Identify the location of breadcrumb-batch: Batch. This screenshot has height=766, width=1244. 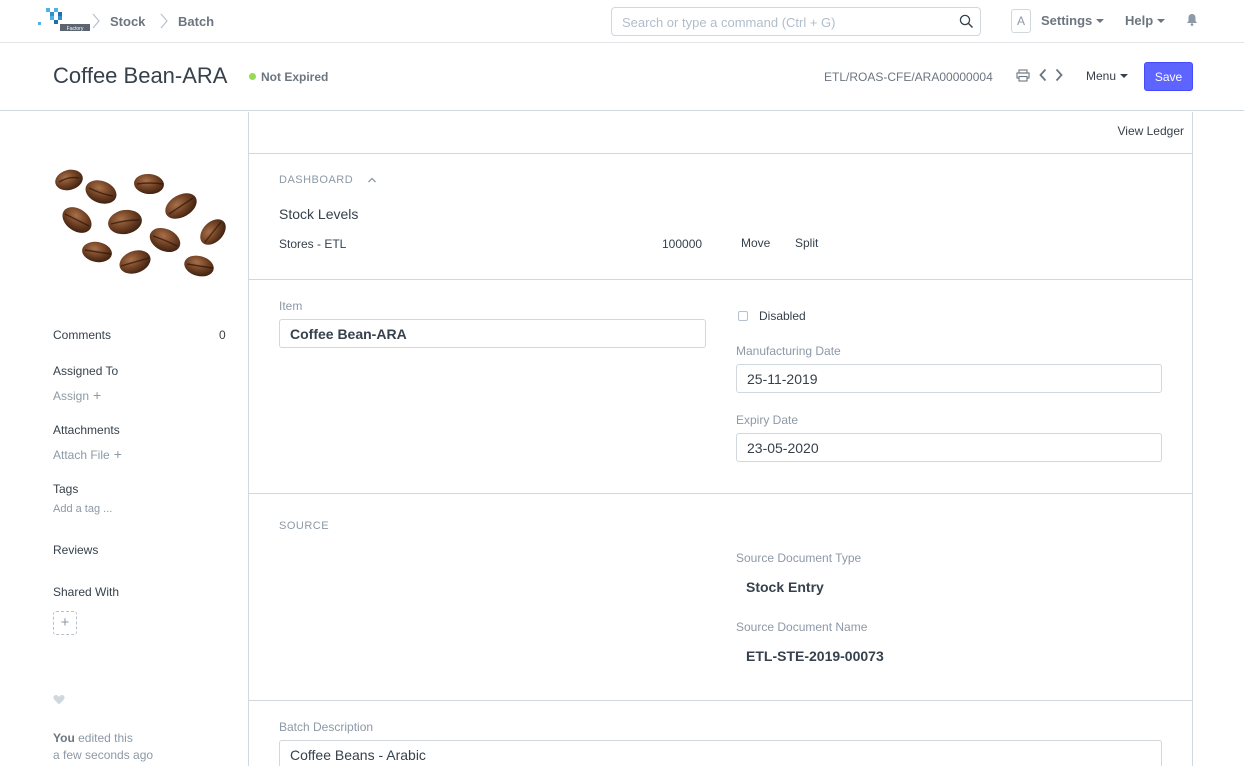
(196, 21).